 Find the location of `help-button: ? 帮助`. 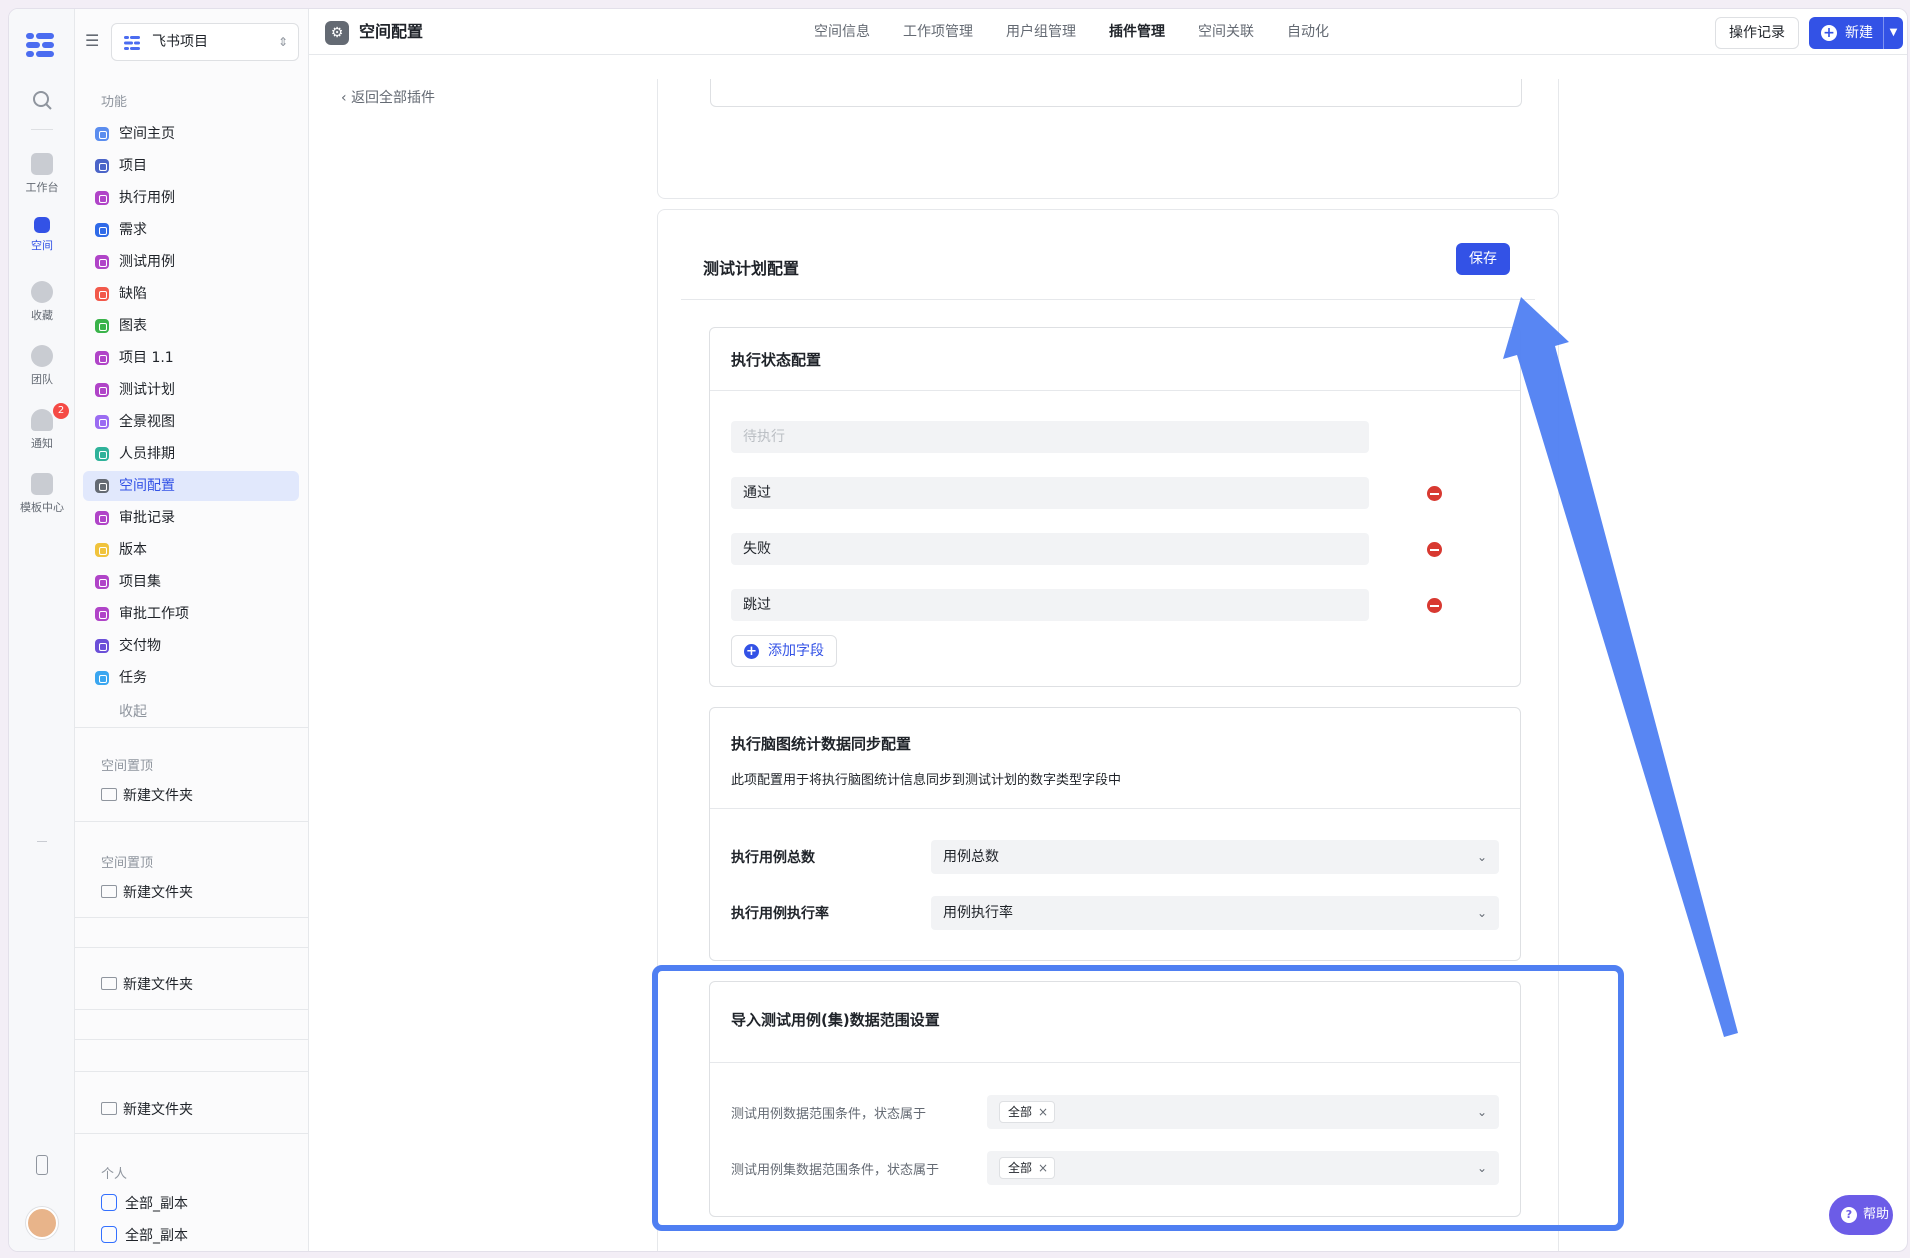

help-button: ? 帮助 is located at coordinates (1861, 1215).